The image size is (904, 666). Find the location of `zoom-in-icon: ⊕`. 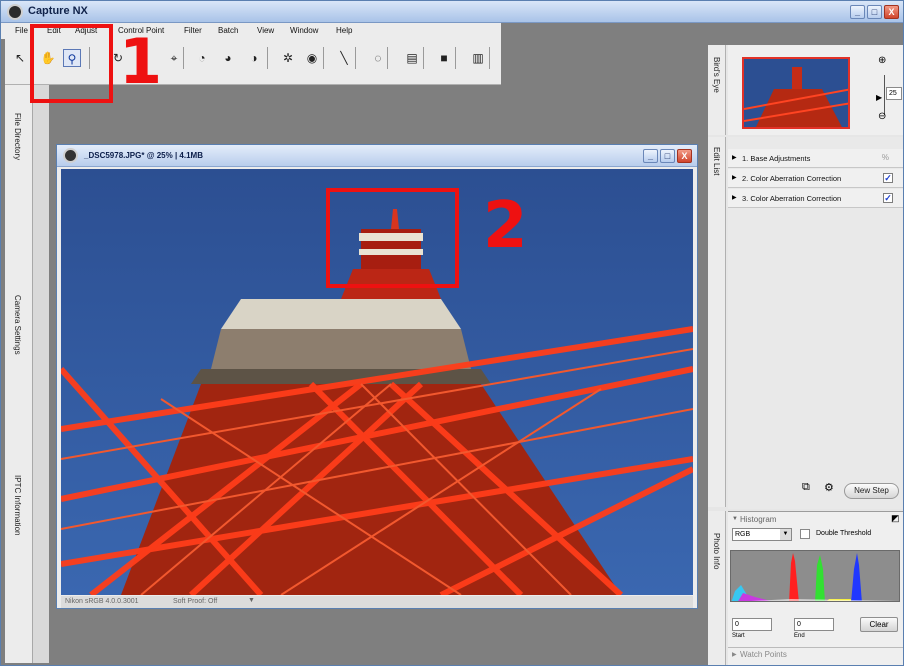

zoom-in-icon: ⊕ is located at coordinates (882, 60).